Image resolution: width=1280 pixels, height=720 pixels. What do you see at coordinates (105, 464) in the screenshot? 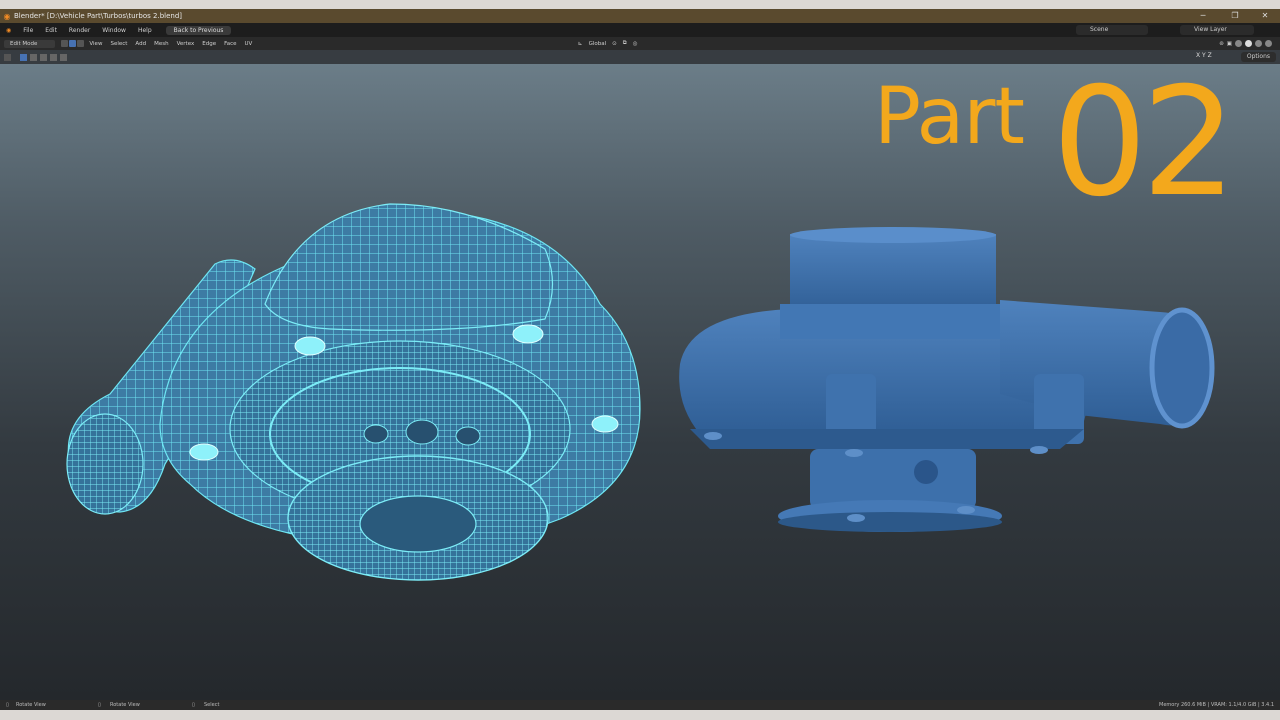
I see `wireframe-inlet-opening` at bounding box center [105, 464].